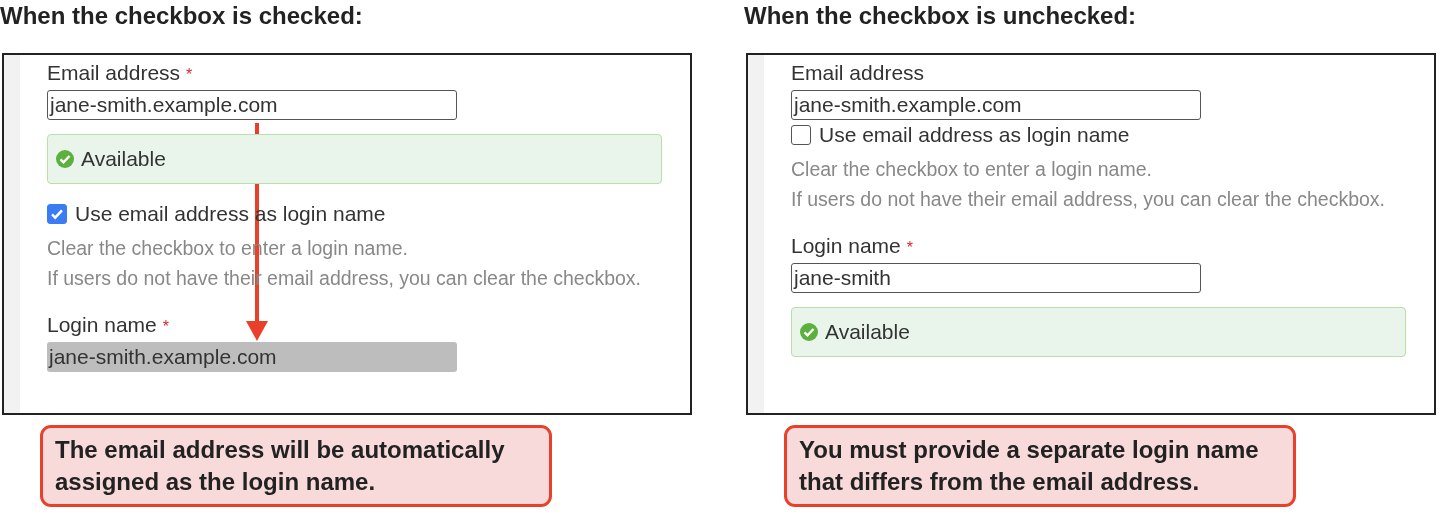  I want to click on callout-note: The email address will be automatically assigned as the login name., so click(296, 466).